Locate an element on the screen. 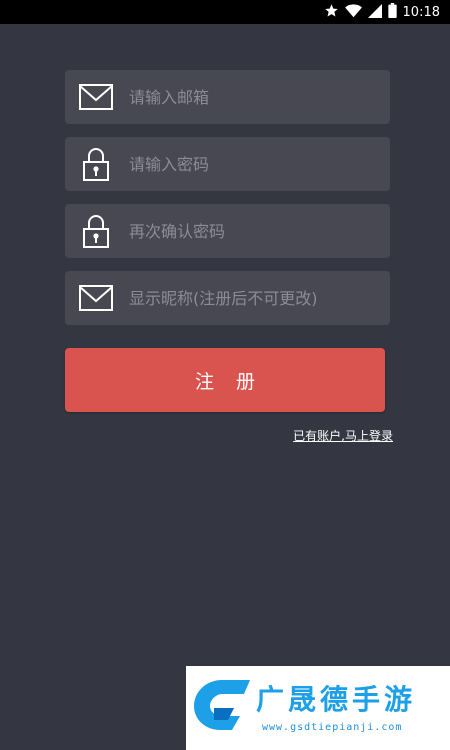  nickname-field is located at coordinates (227, 298).